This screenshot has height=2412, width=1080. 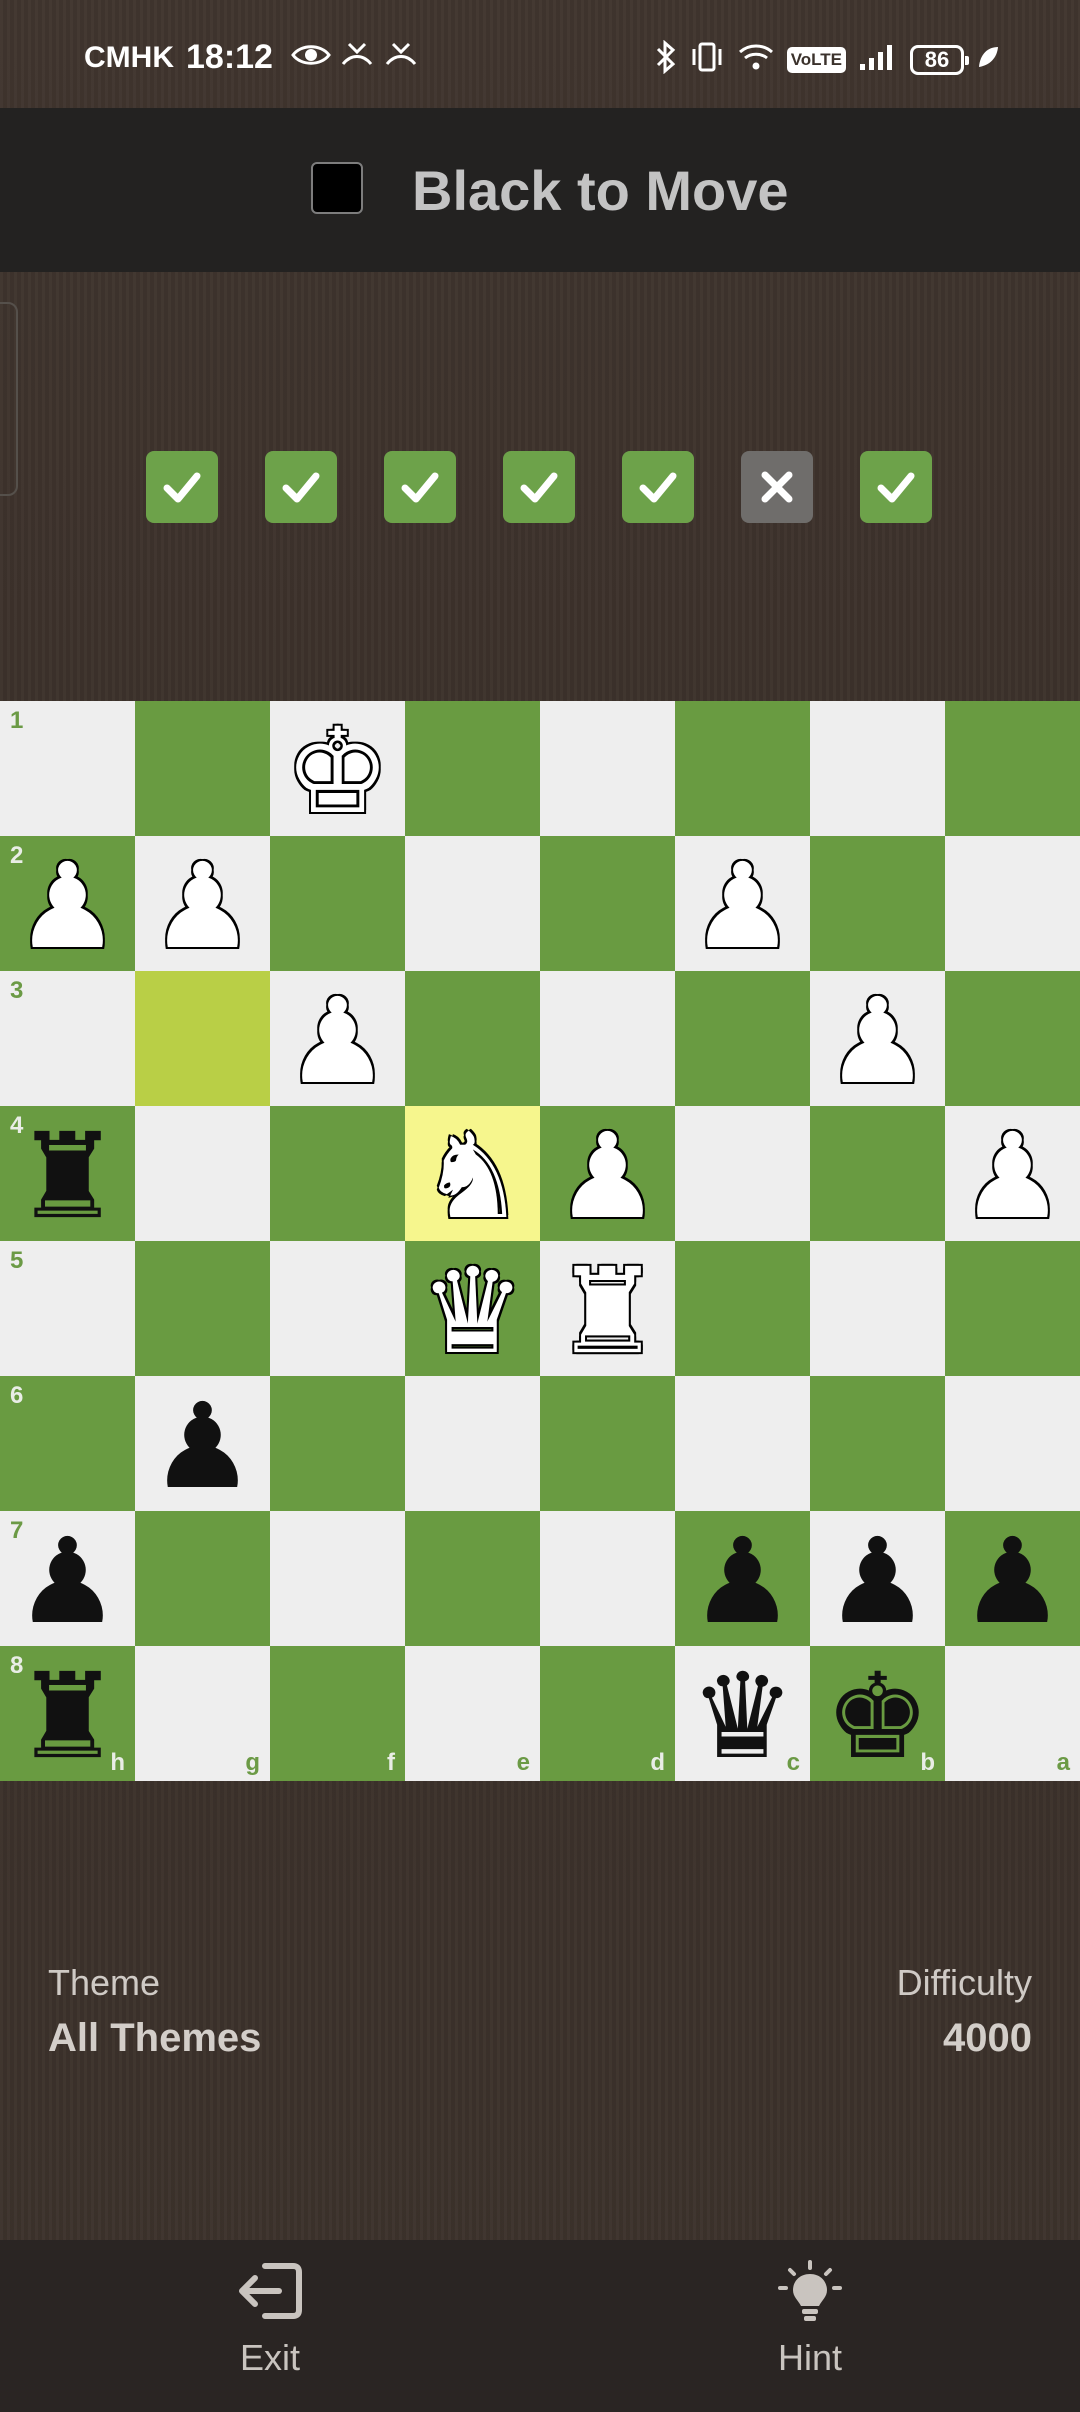 I want to click on square-g2: ♟, so click(x=202, y=903).